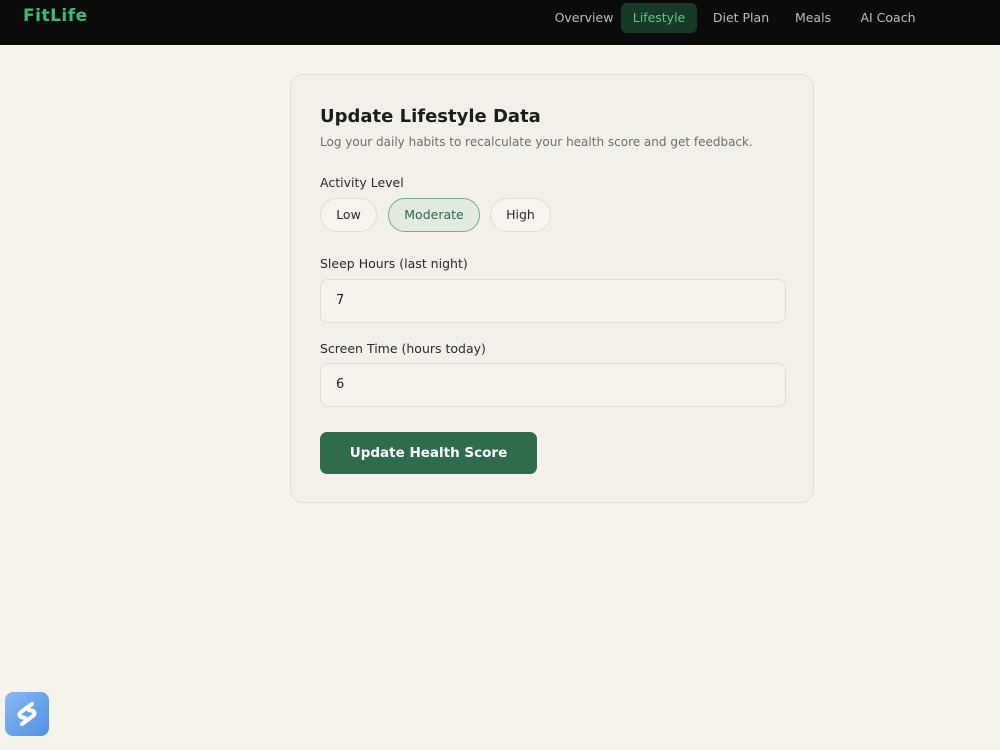  Describe the element at coordinates (520, 215) in the screenshot. I see `activity-option-high: High` at that location.